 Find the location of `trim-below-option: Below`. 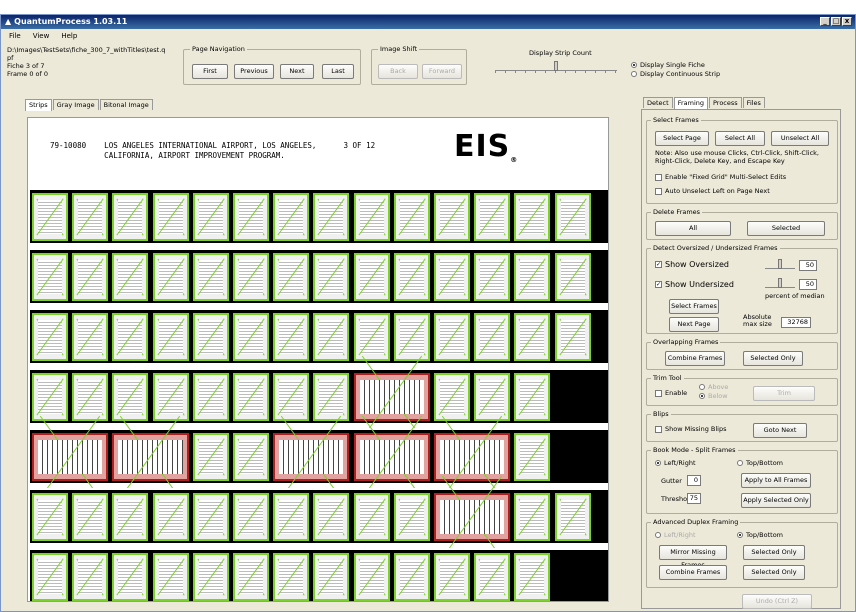

trim-below-option: Below is located at coordinates (713, 396).